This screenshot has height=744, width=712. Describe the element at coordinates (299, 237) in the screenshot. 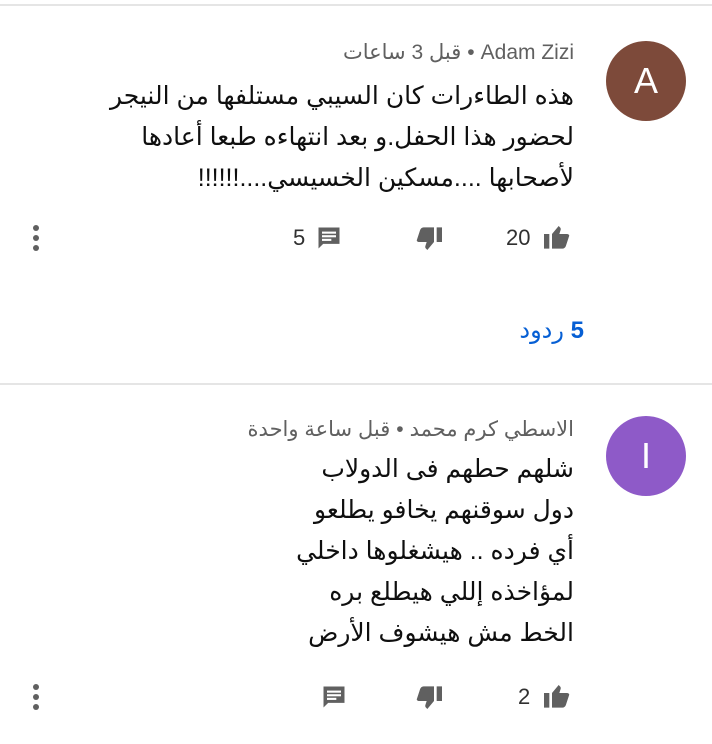

I see `reply-count: 5` at that location.